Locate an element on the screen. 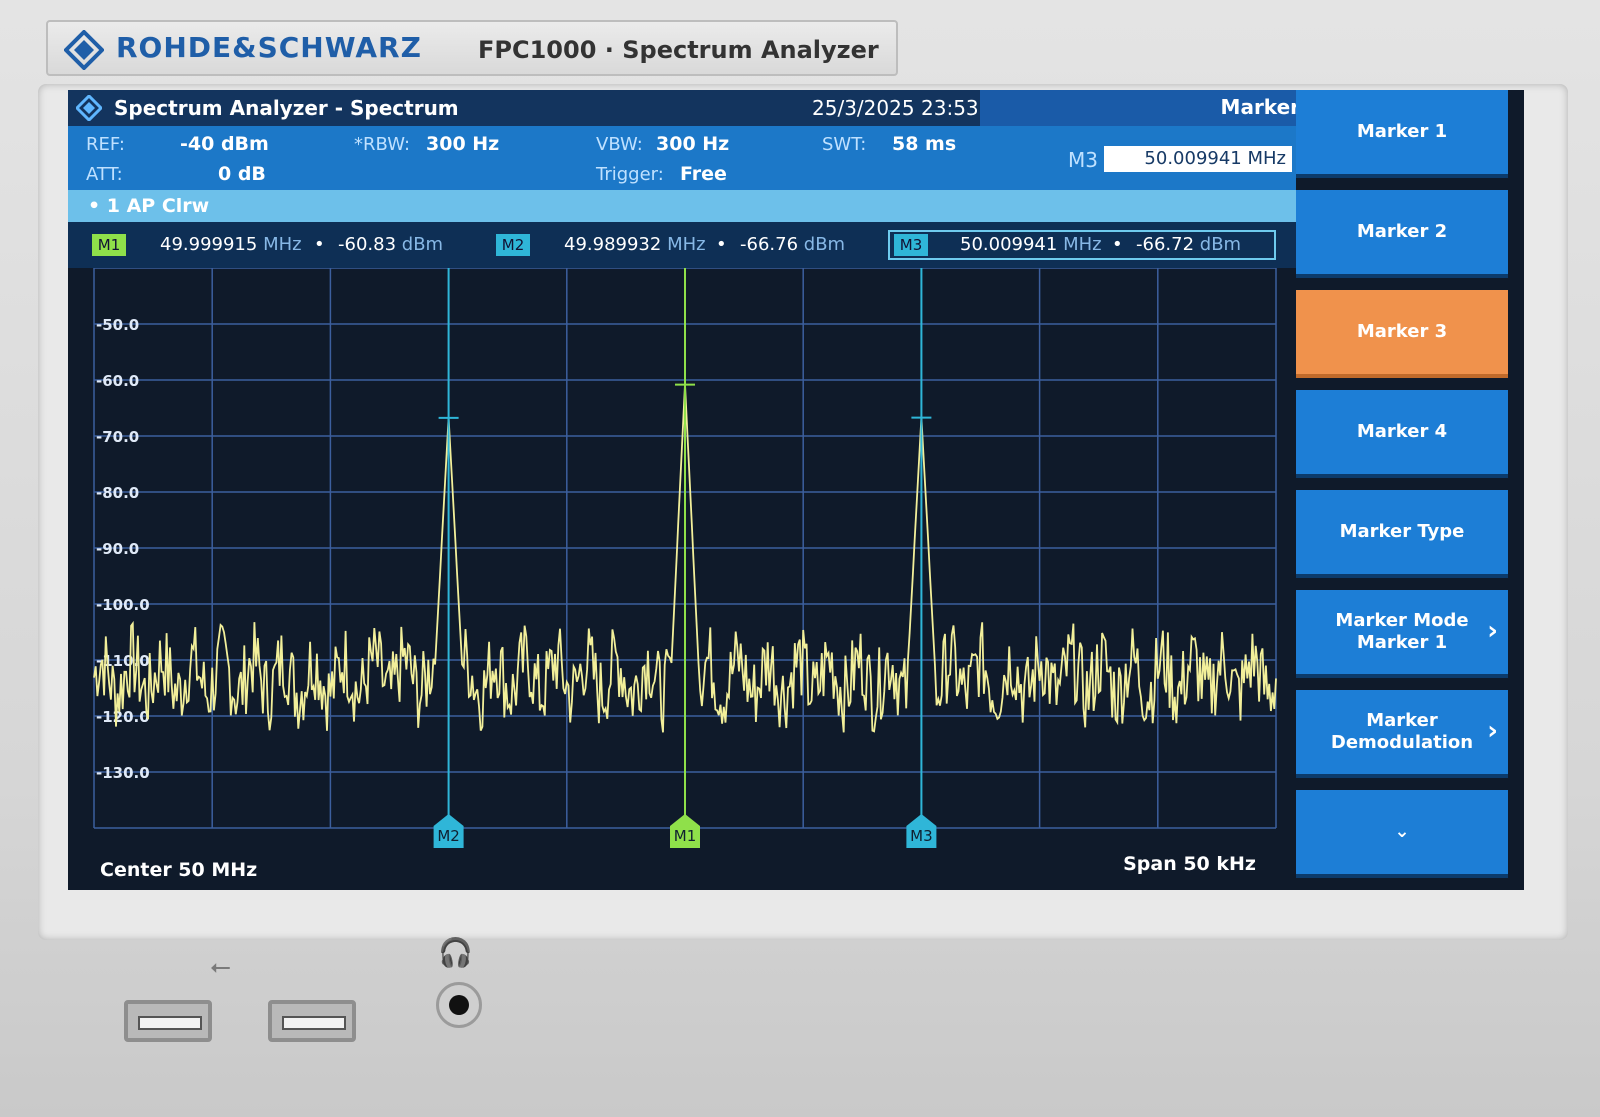 Image resolution: width=1600 pixels, height=1117 pixels. m1-level: -60.83 dBm is located at coordinates (391, 244).